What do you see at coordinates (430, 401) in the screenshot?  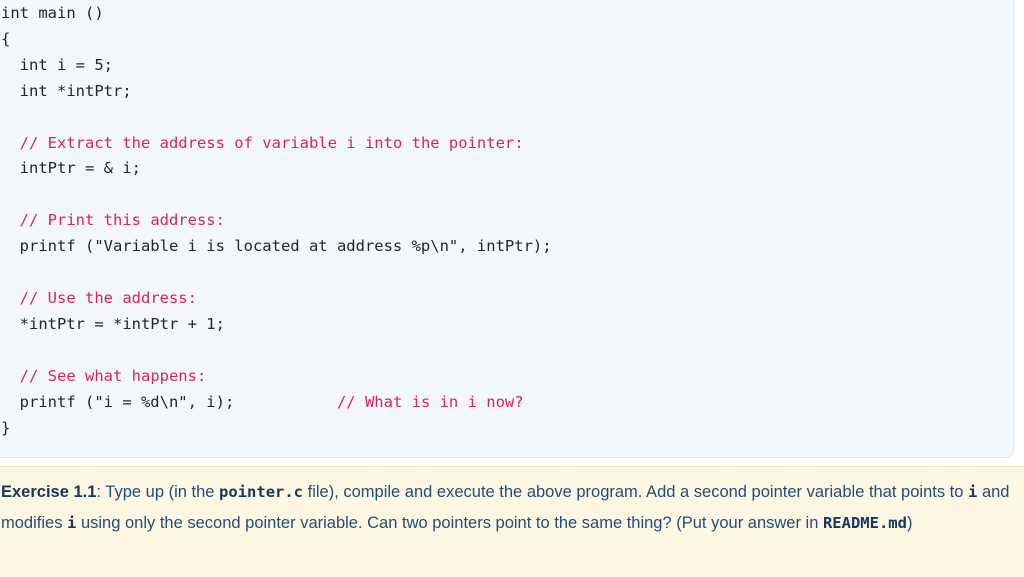 I see `code-trailing-comment: // What is in i now?` at bounding box center [430, 401].